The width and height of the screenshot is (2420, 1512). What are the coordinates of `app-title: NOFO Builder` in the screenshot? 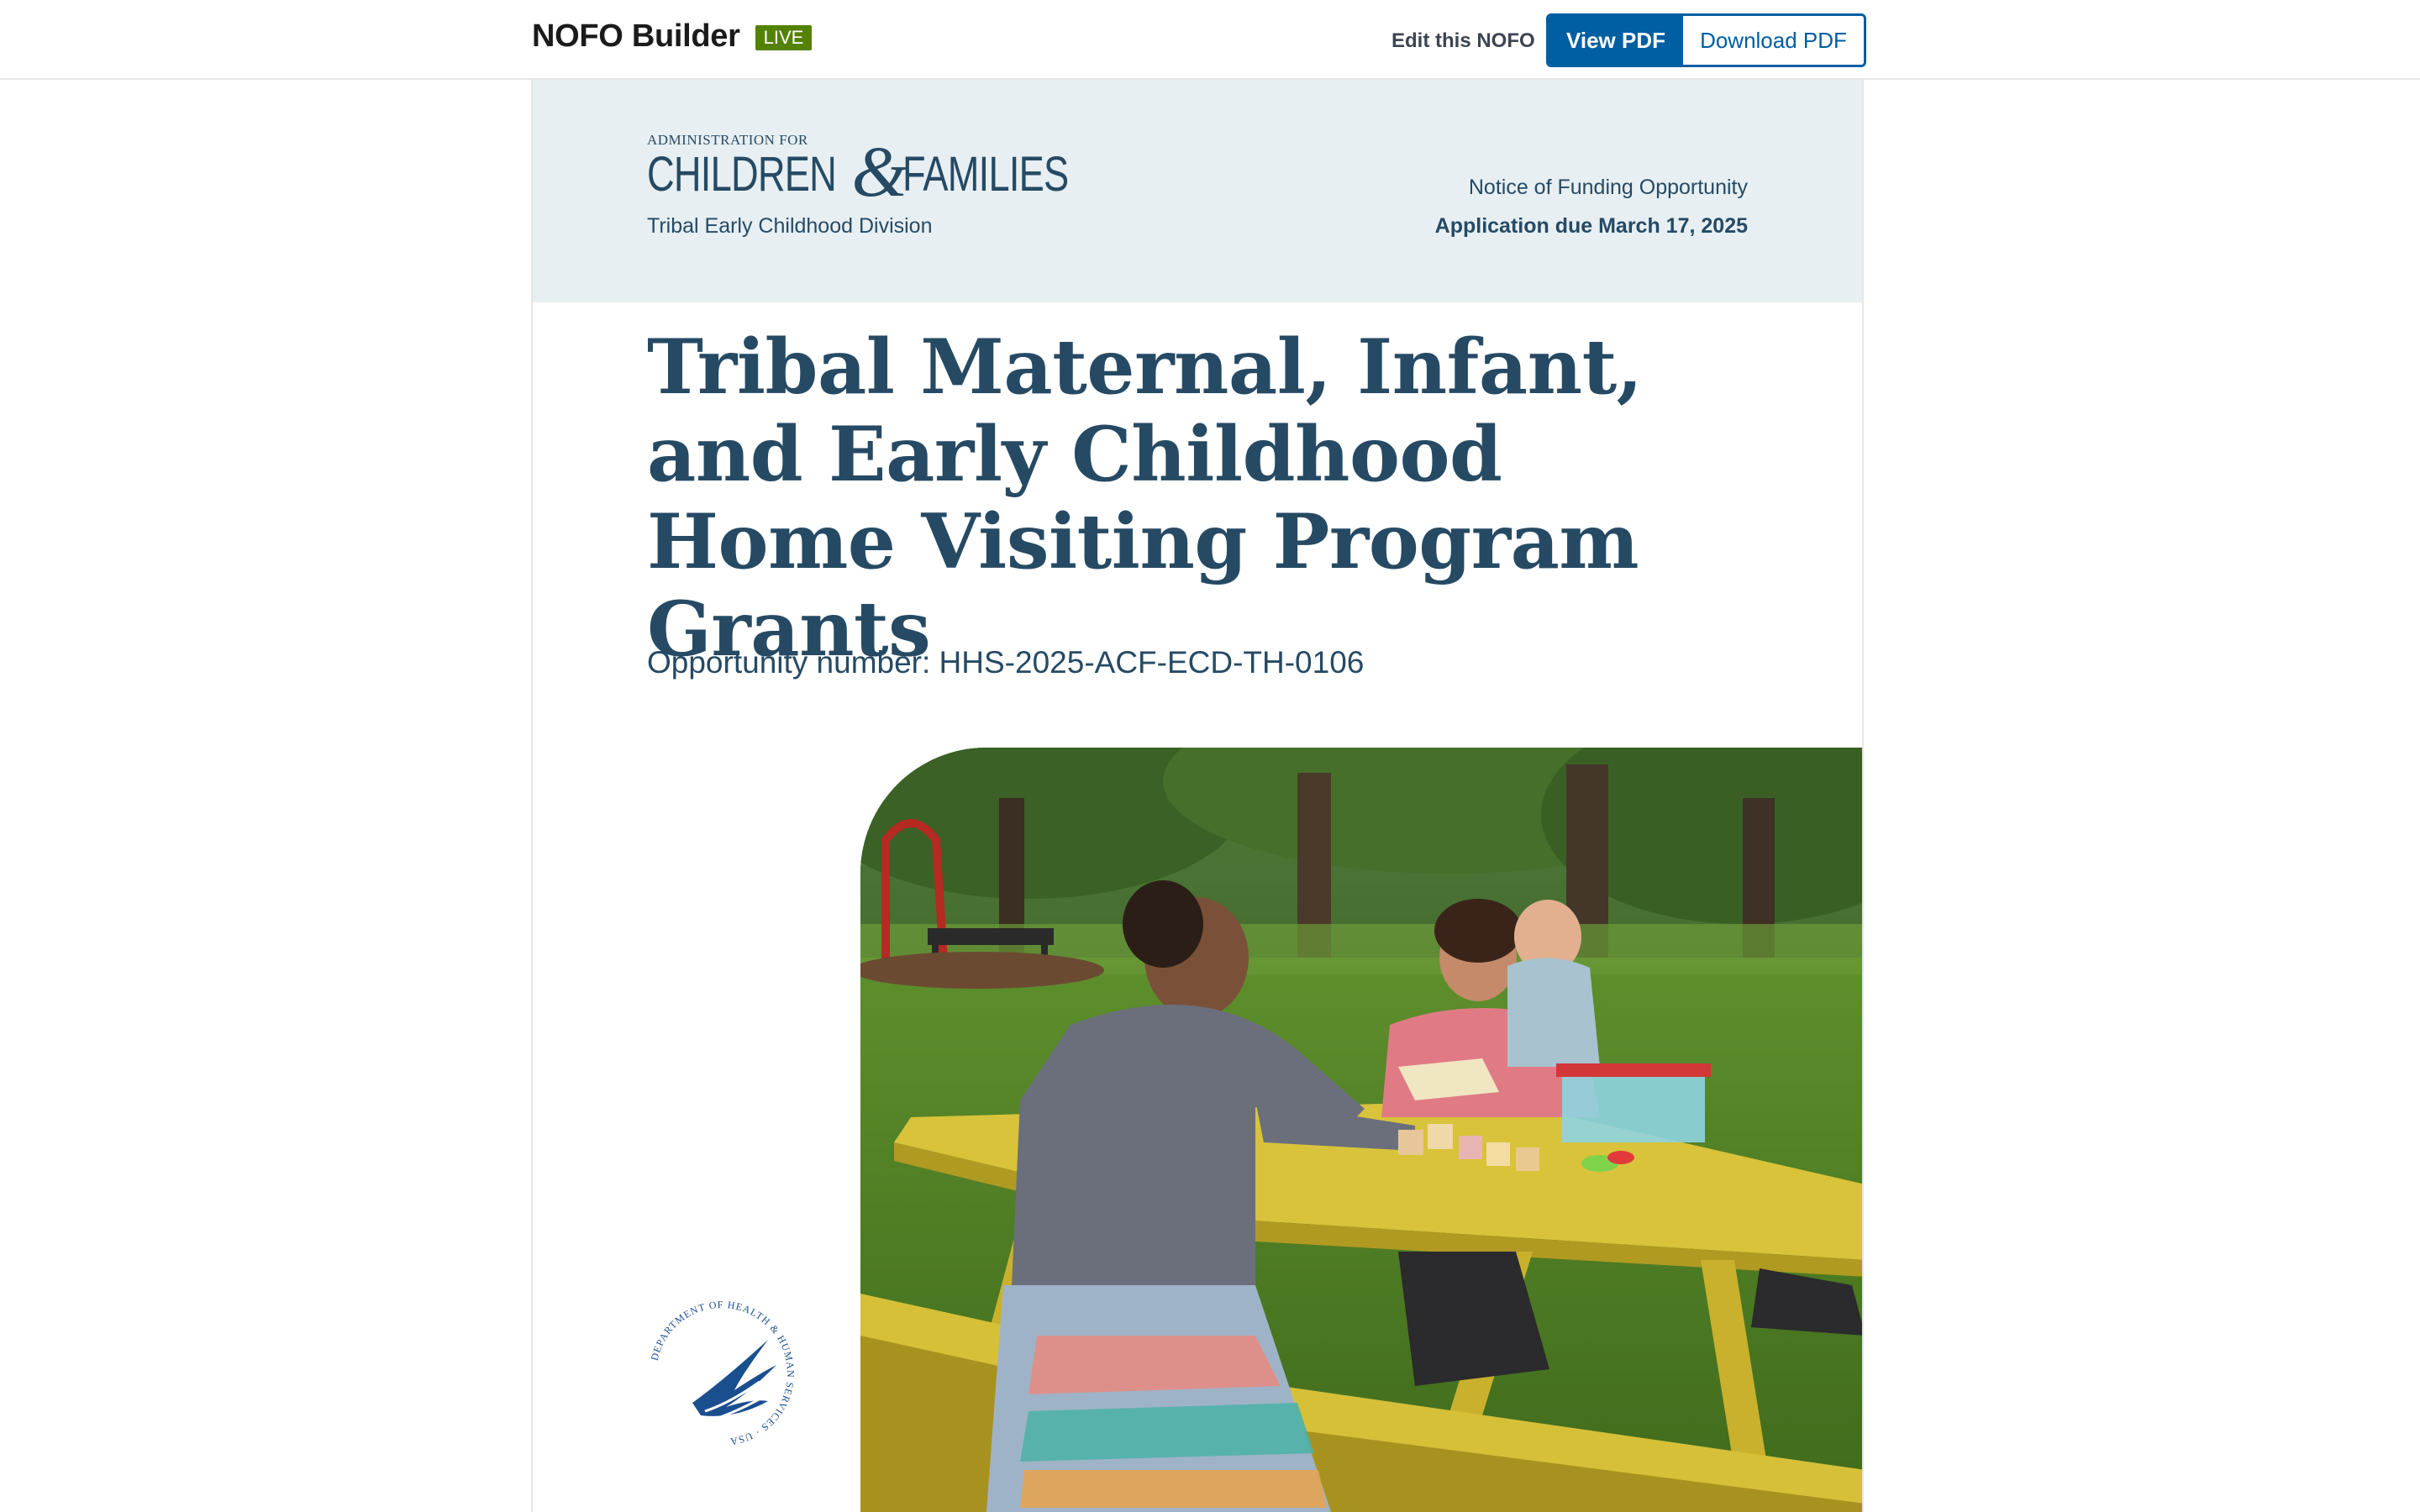 It's located at (636, 36).